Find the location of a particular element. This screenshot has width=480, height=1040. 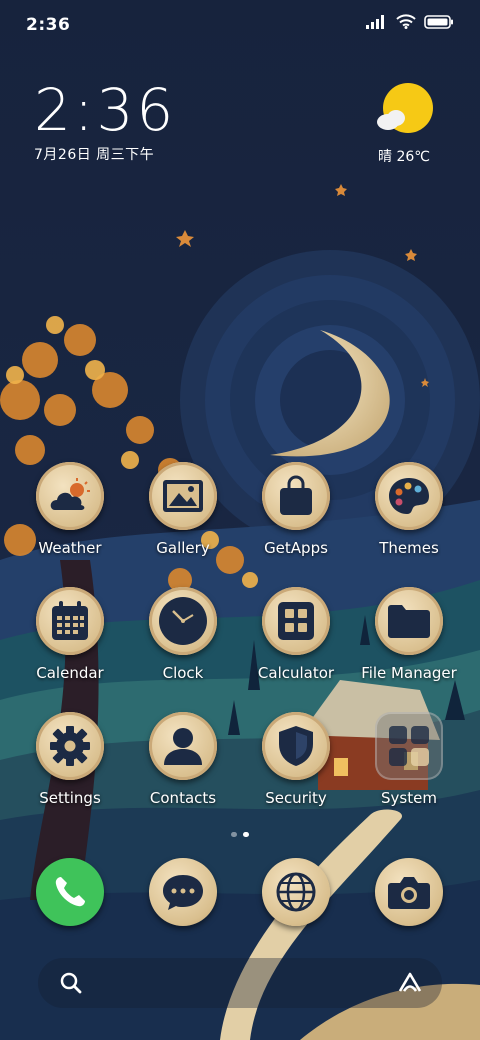

calendar-icon is located at coordinates (70, 620).